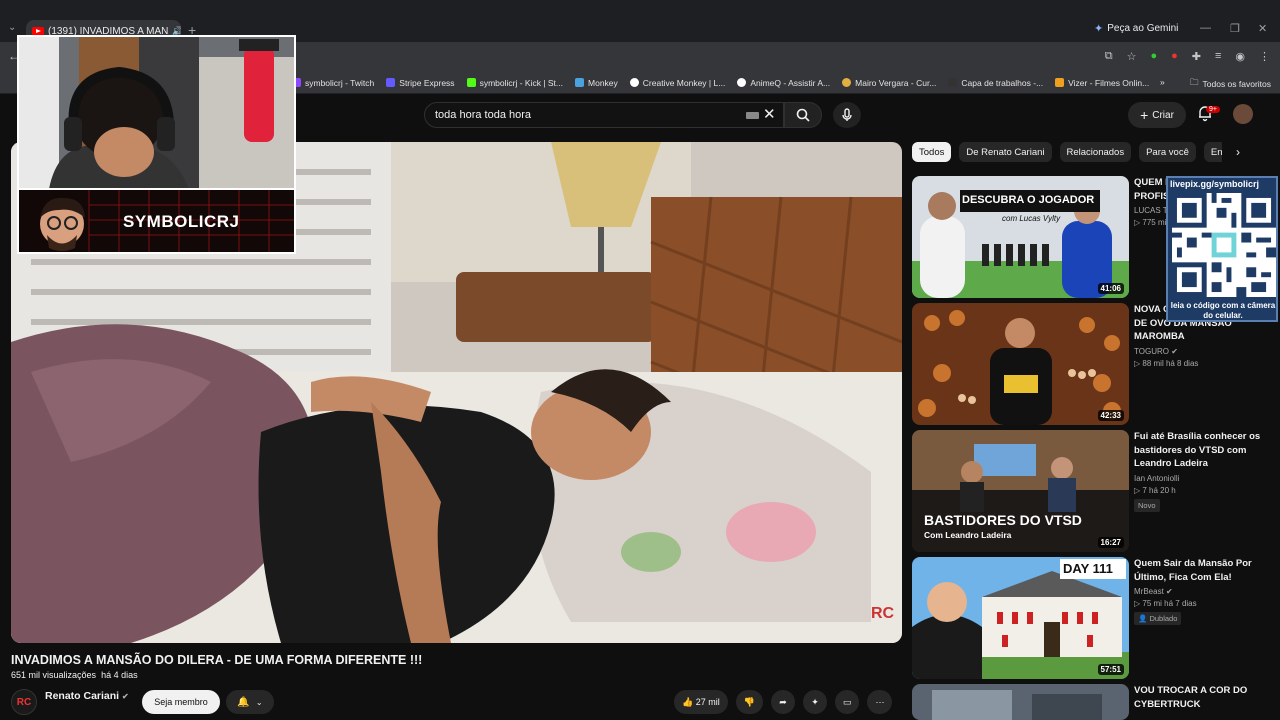 Image resolution: width=1280 pixels, height=720 pixels. I want to click on thumbnail-image, so click(1020, 364).